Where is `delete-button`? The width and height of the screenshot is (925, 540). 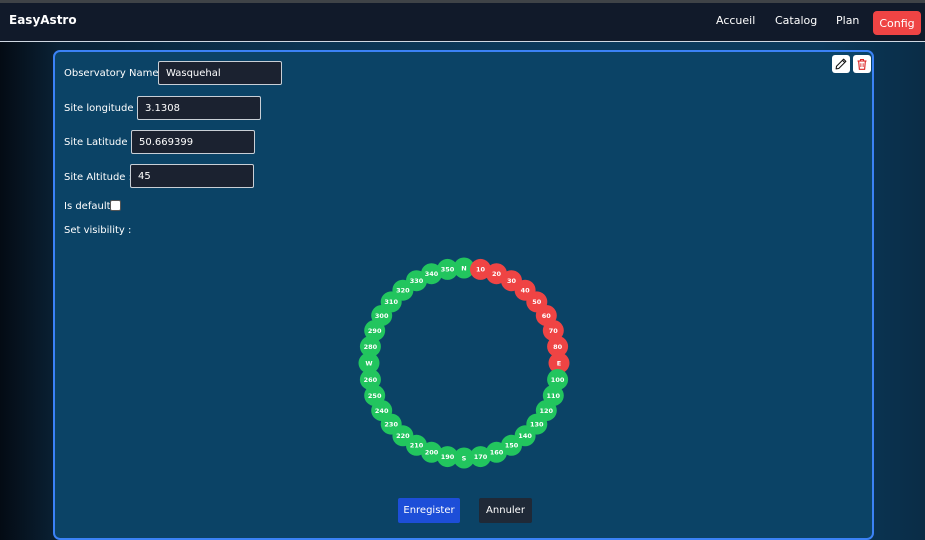
delete-button is located at coordinates (862, 64).